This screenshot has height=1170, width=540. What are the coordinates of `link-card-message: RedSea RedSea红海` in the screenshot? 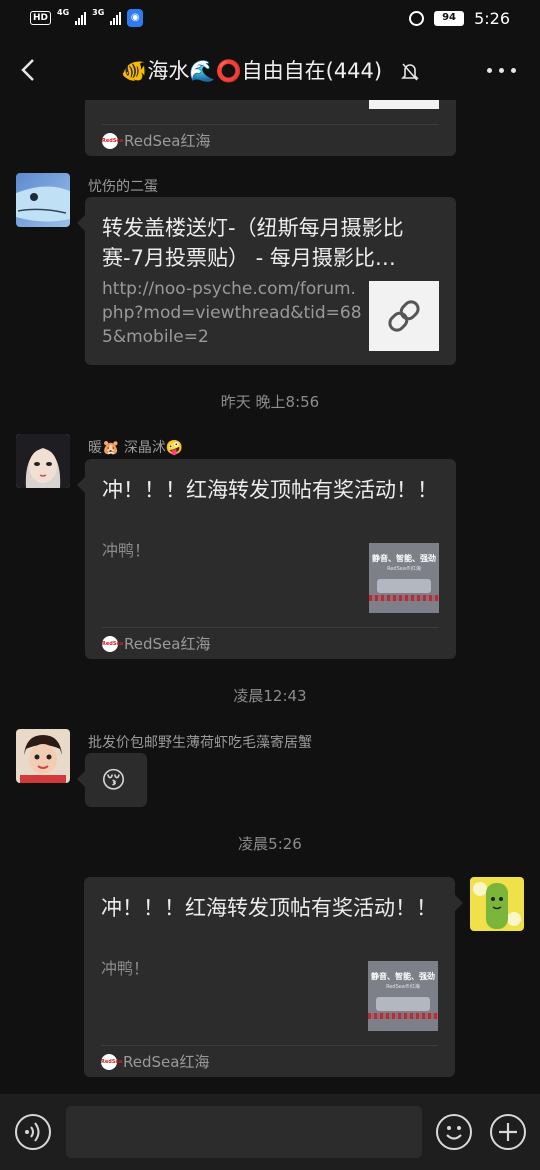 It's located at (270, 128).